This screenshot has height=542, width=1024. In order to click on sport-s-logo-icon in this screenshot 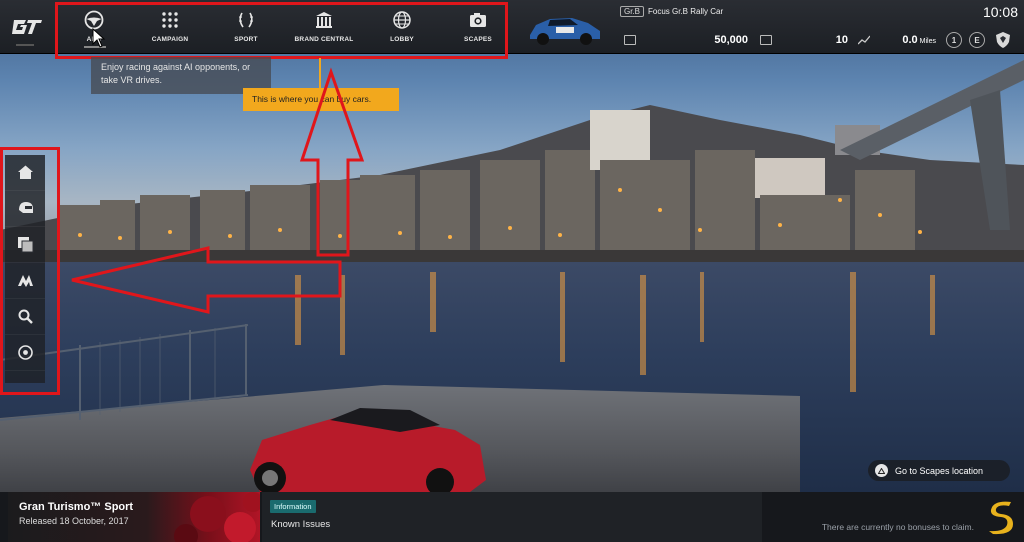, I will do `click(1001, 518)`.